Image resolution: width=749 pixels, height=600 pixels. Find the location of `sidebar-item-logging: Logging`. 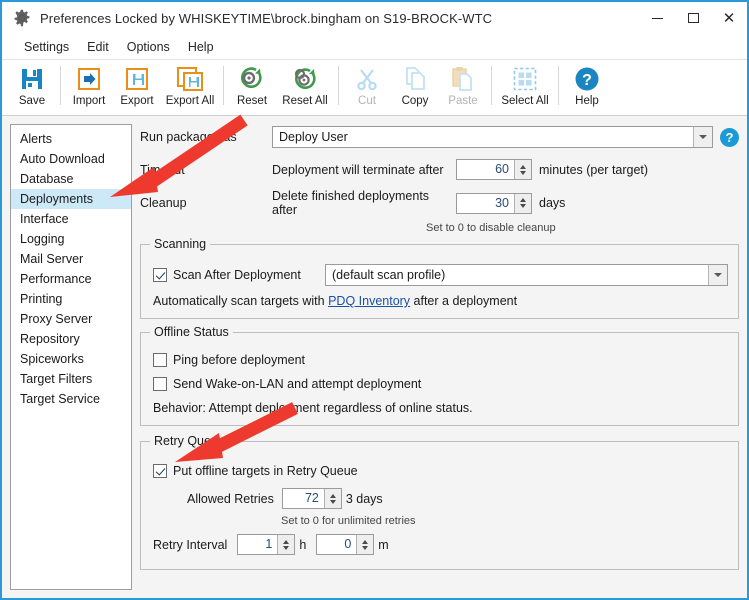

sidebar-item-logging: Logging is located at coordinates (71, 239).